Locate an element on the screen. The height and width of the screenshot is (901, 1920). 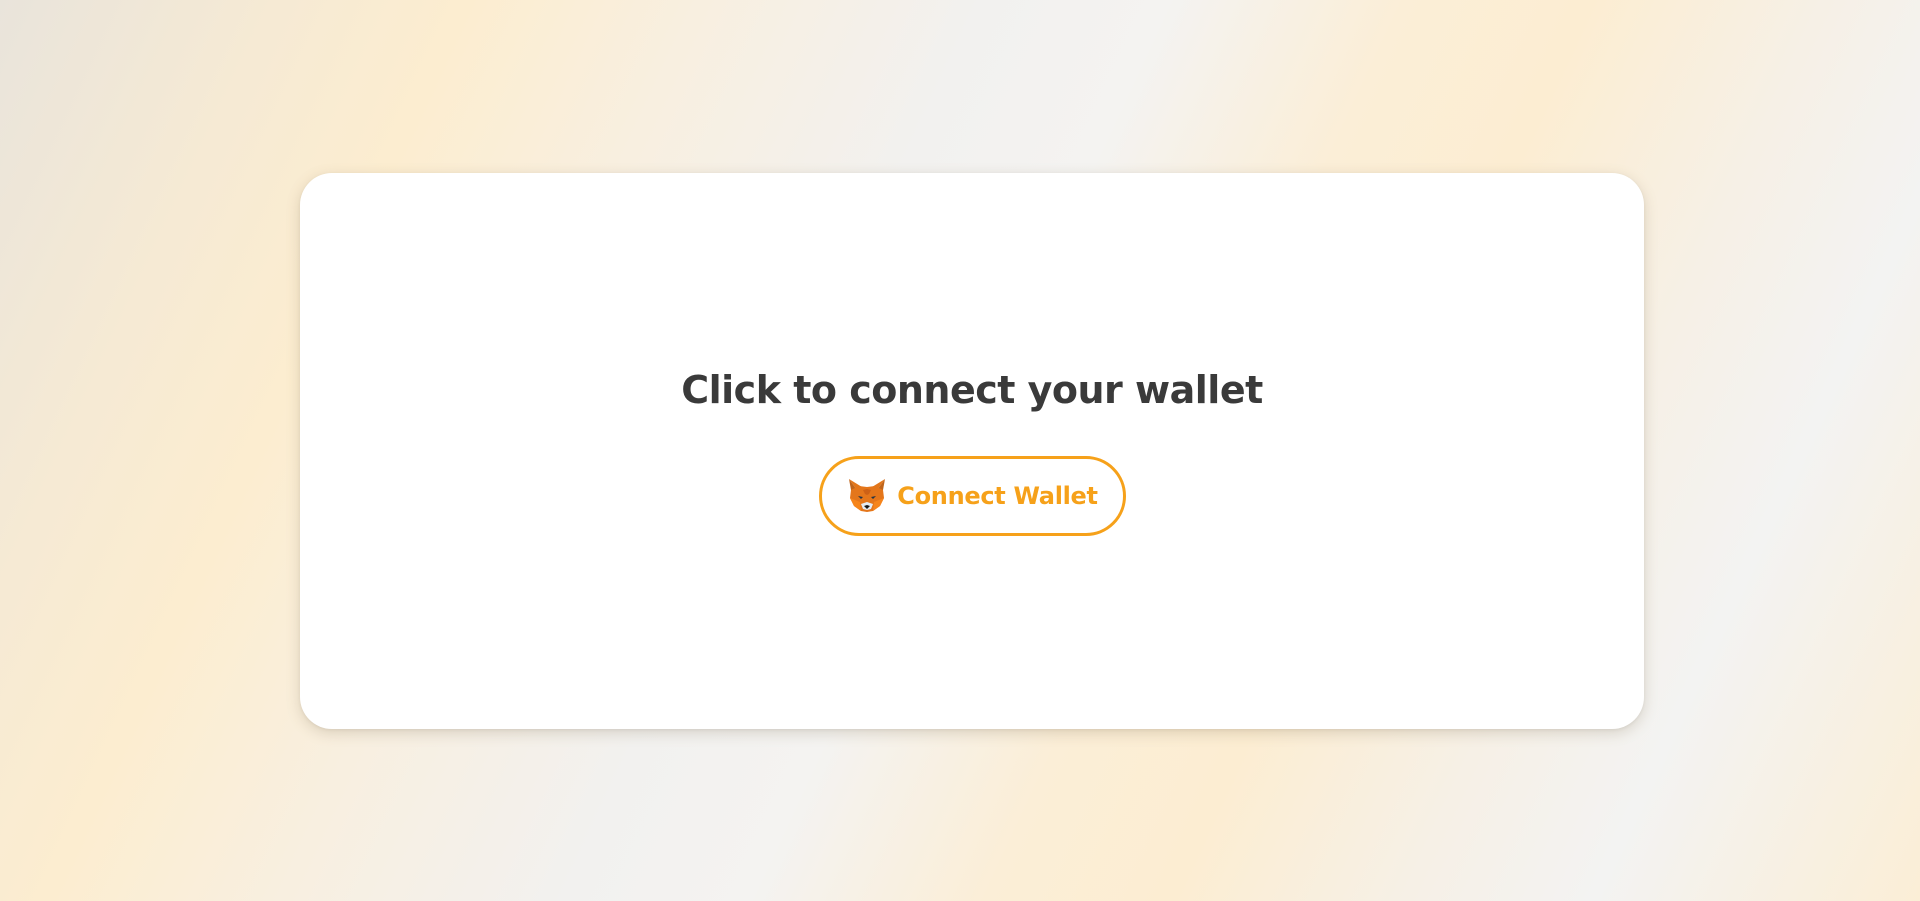
connect-wallet-button: Connect Wallet is located at coordinates (972, 496).